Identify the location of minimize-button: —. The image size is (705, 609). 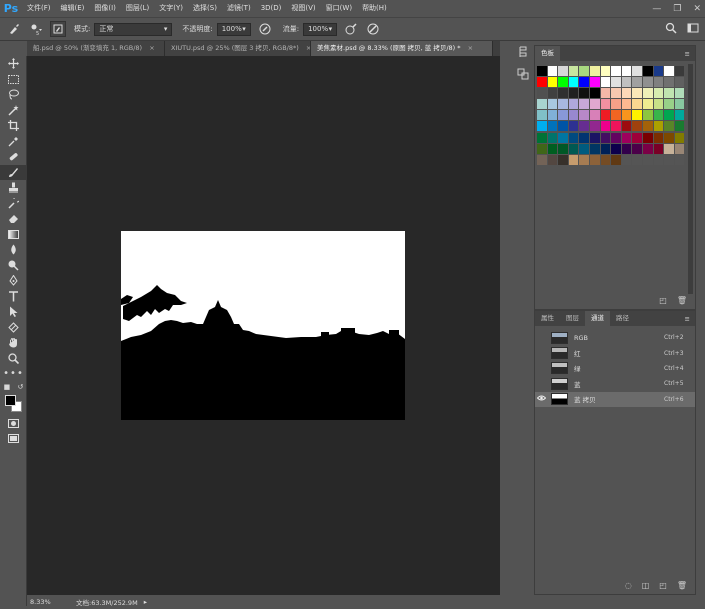
(656, 9).